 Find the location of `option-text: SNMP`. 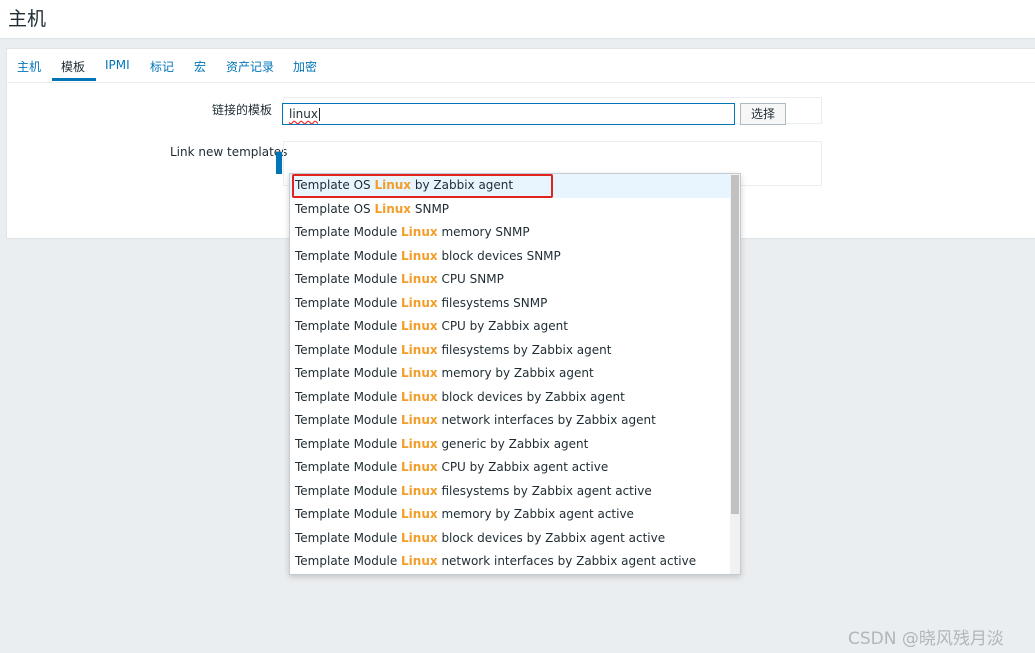

option-text: SNMP is located at coordinates (430, 208).